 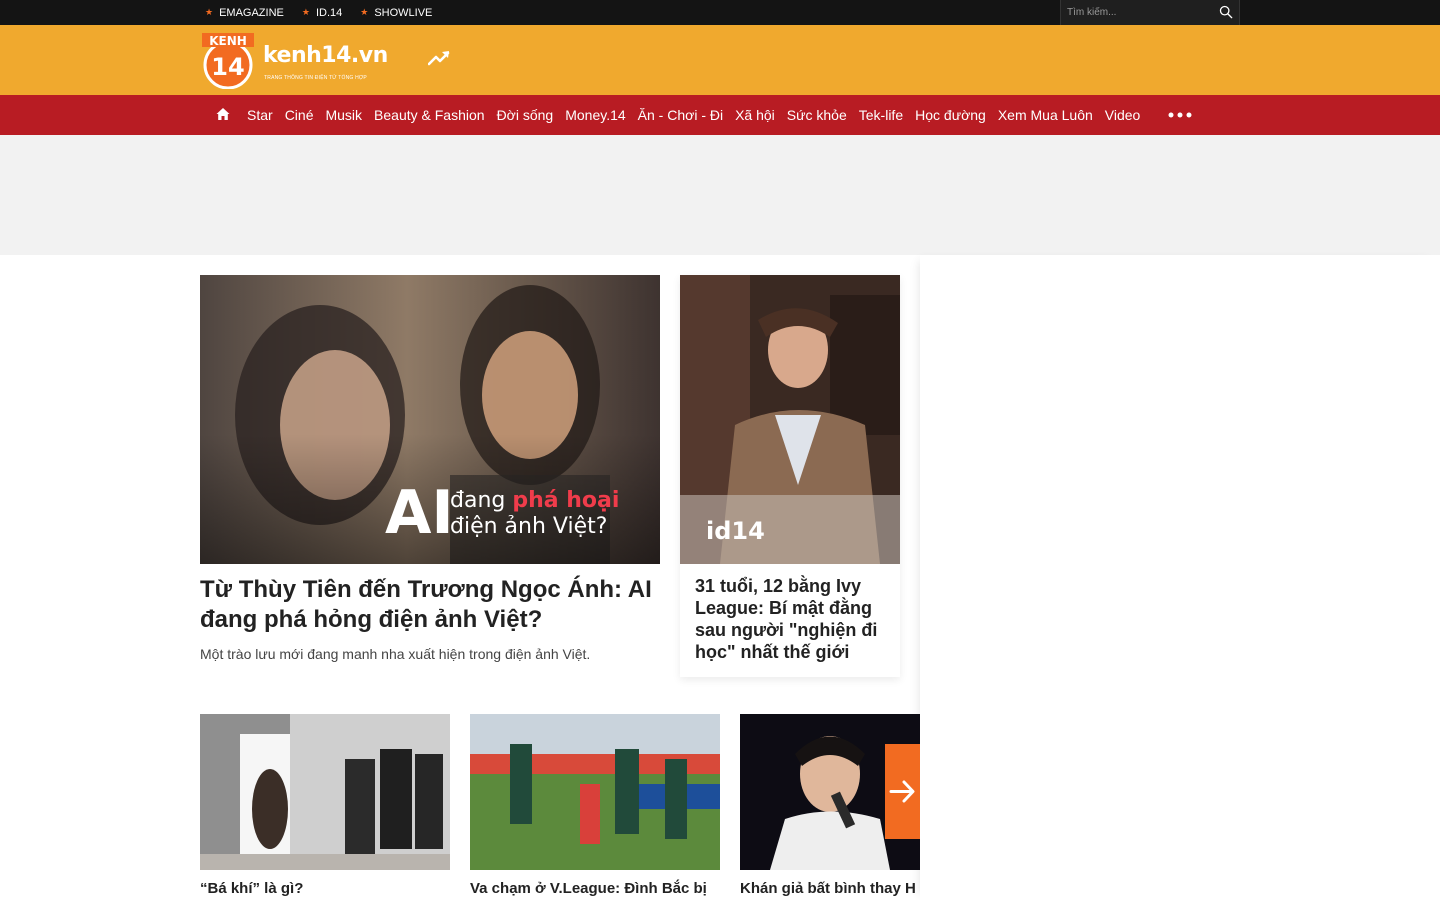 What do you see at coordinates (252, 888) in the screenshot?
I see `story-title: “Bá khí” là gì?` at bounding box center [252, 888].